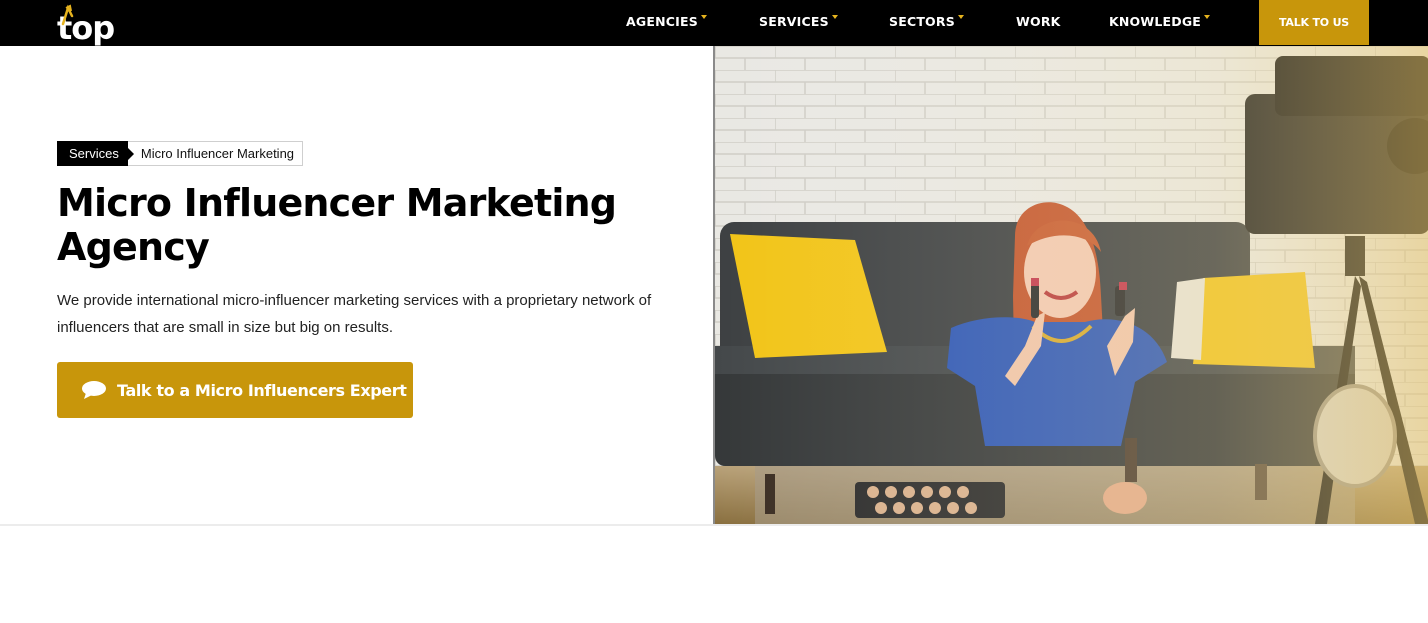 The height and width of the screenshot is (623, 1428). I want to click on nav-sectors-label: SECTORS, so click(922, 21).